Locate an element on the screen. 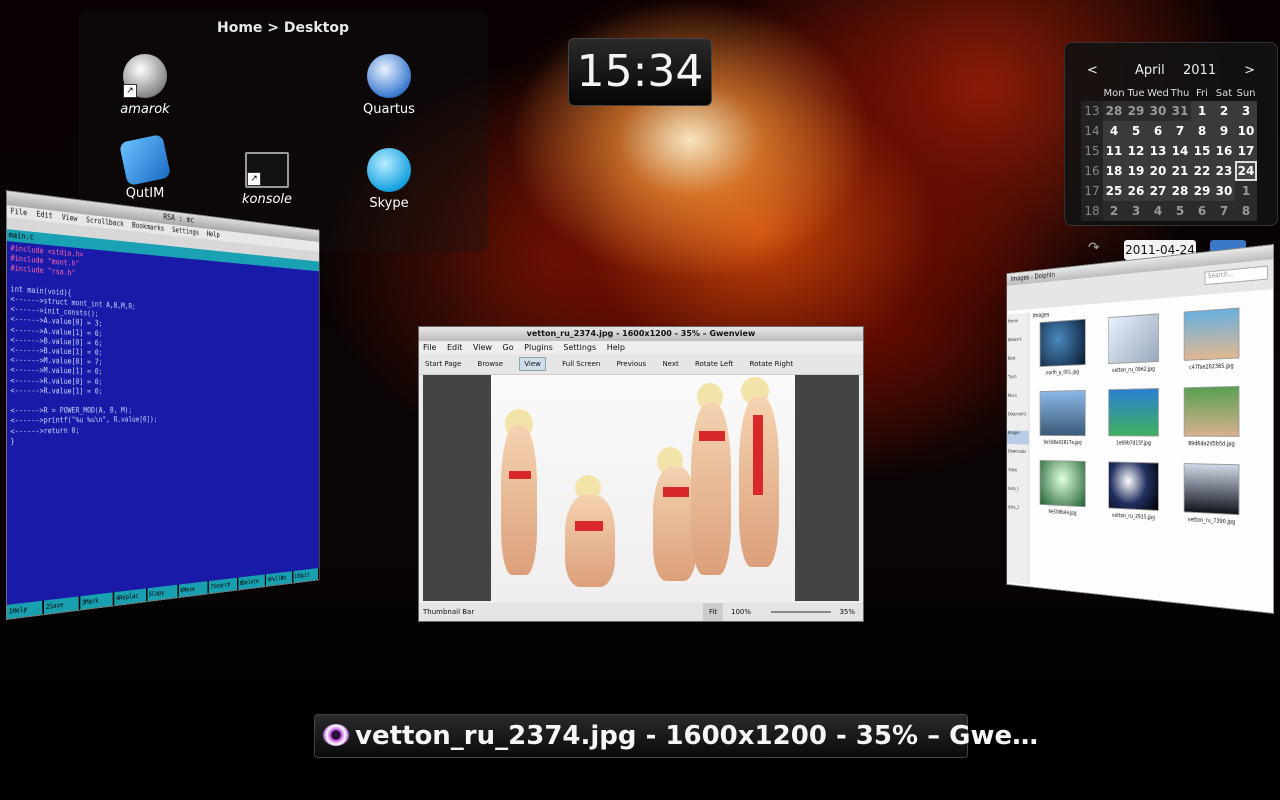 Image resolution: width=1280 pixels, height=800 pixels. places-item: Trash is located at coordinates (1018, 381).